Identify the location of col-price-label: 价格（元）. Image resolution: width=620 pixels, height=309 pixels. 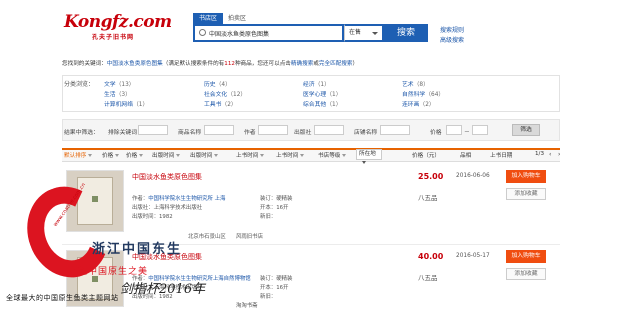
(426, 156).